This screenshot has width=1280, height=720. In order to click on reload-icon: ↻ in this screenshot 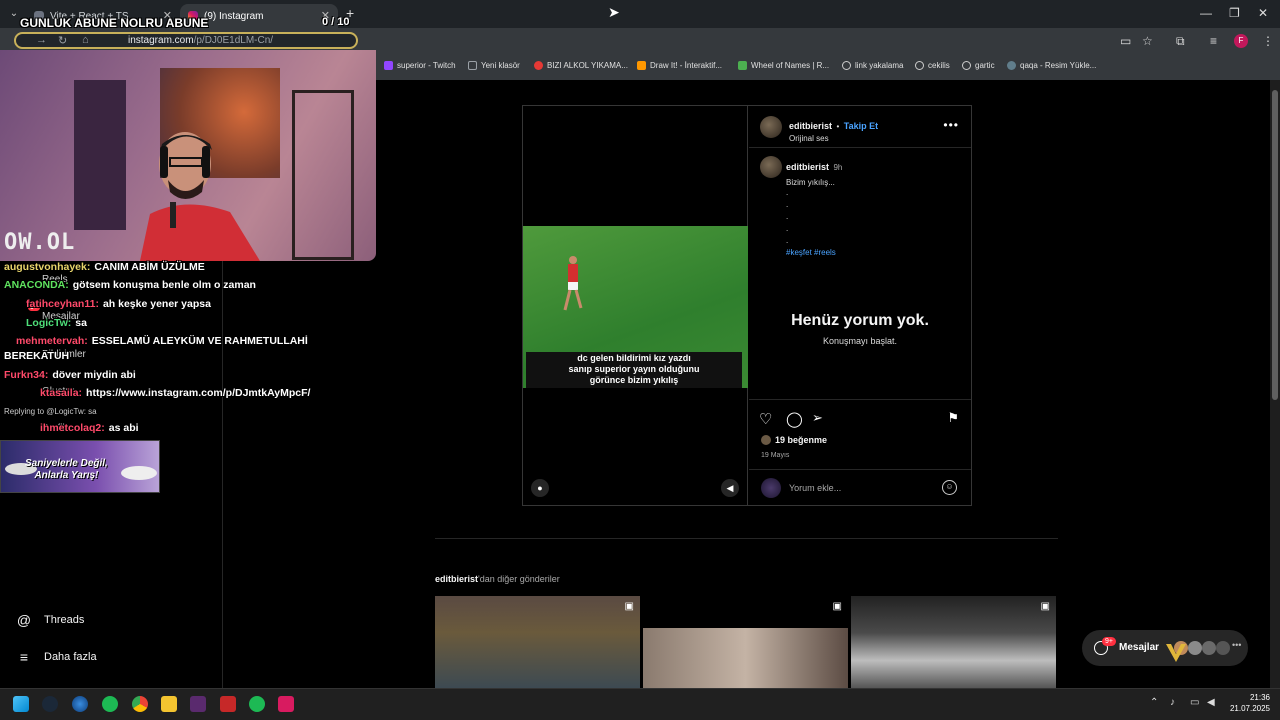, I will do `click(62, 40)`.